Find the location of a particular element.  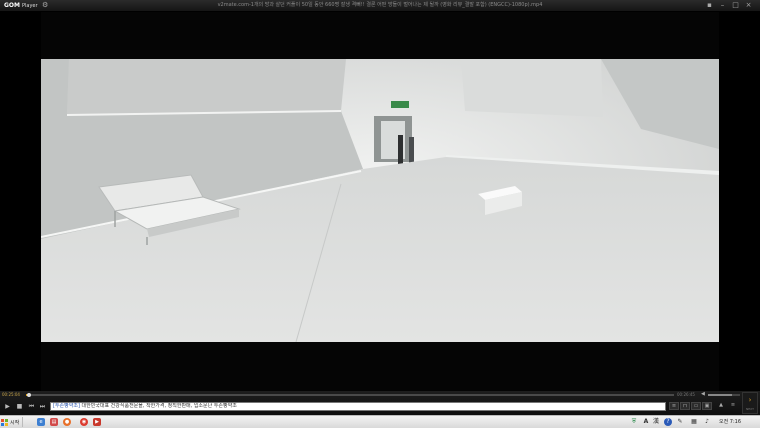

playlist-icon: ≡ is located at coordinates (674, 406).